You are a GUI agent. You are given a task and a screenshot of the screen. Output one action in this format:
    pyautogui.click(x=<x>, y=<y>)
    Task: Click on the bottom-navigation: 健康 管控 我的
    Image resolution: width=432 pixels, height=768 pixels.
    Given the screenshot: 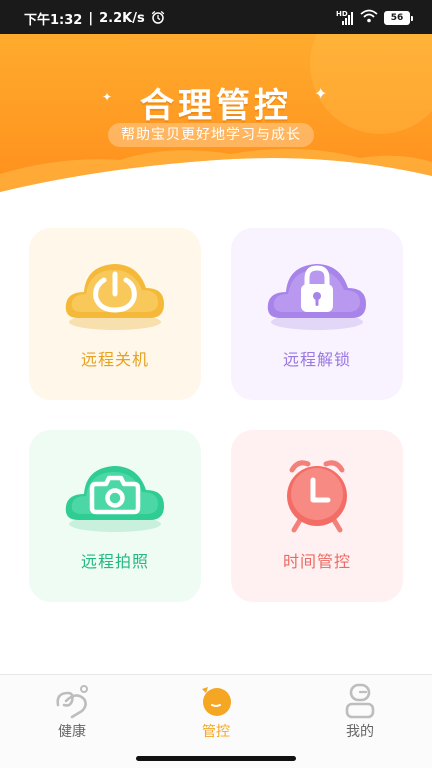 What is the action you would take?
    pyautogui.click(x=216, y=721)
    